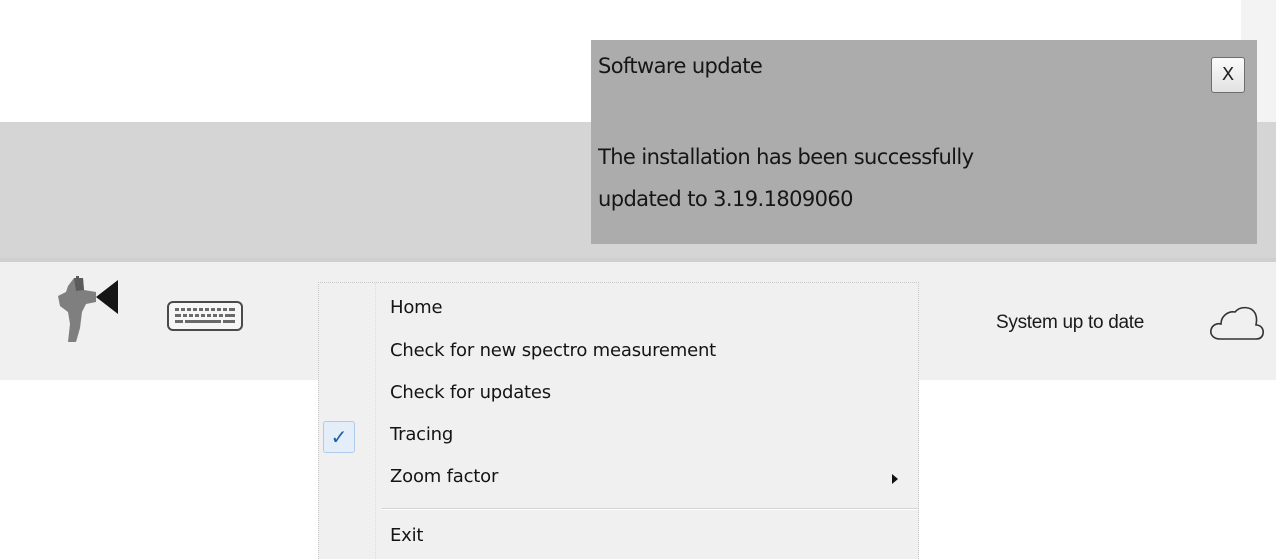 This screenshot has width=1276, height=559. Describe the element at coordinates (444, 476) in the screenshot. I see `menu-item-label: Zoom factor` at that location.